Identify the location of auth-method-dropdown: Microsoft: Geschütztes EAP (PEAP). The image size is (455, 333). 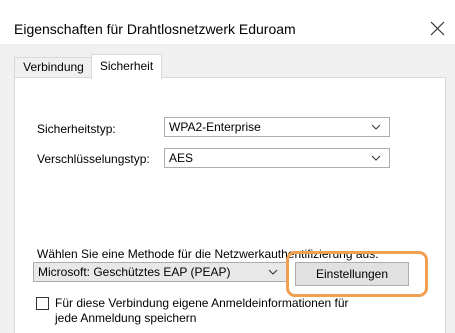
(160, 272).